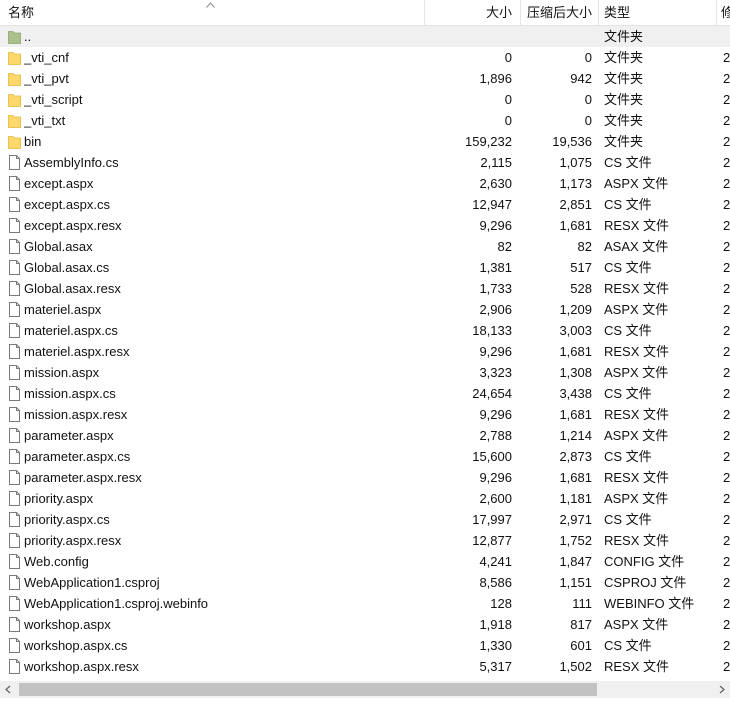 Image resolution: width=730 pixels, height=701 pixels. I want to click on file-row: _vti_pvt 1,896 942 文件夹 2, so click(365, 78).